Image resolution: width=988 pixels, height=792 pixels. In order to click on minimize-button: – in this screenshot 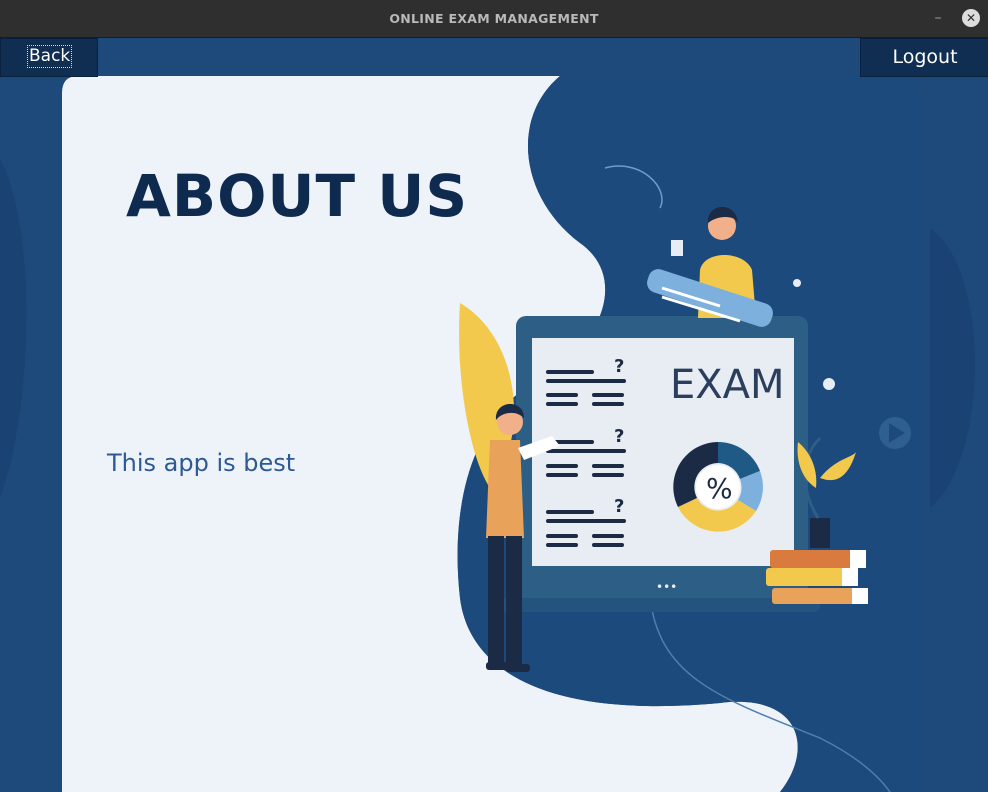, I will do `click(938, 18)`.